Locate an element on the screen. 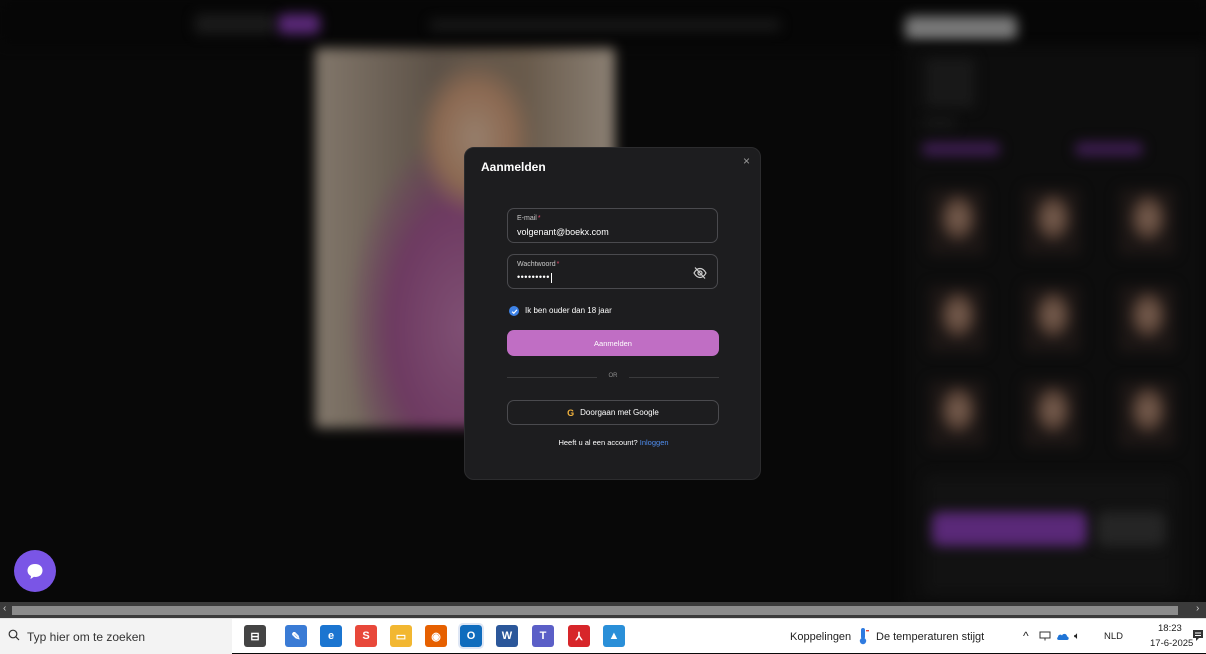 The width and height of the screenshot is (1206, 654). task-view-icon: ⊟ is located at coordinates (255, 636).